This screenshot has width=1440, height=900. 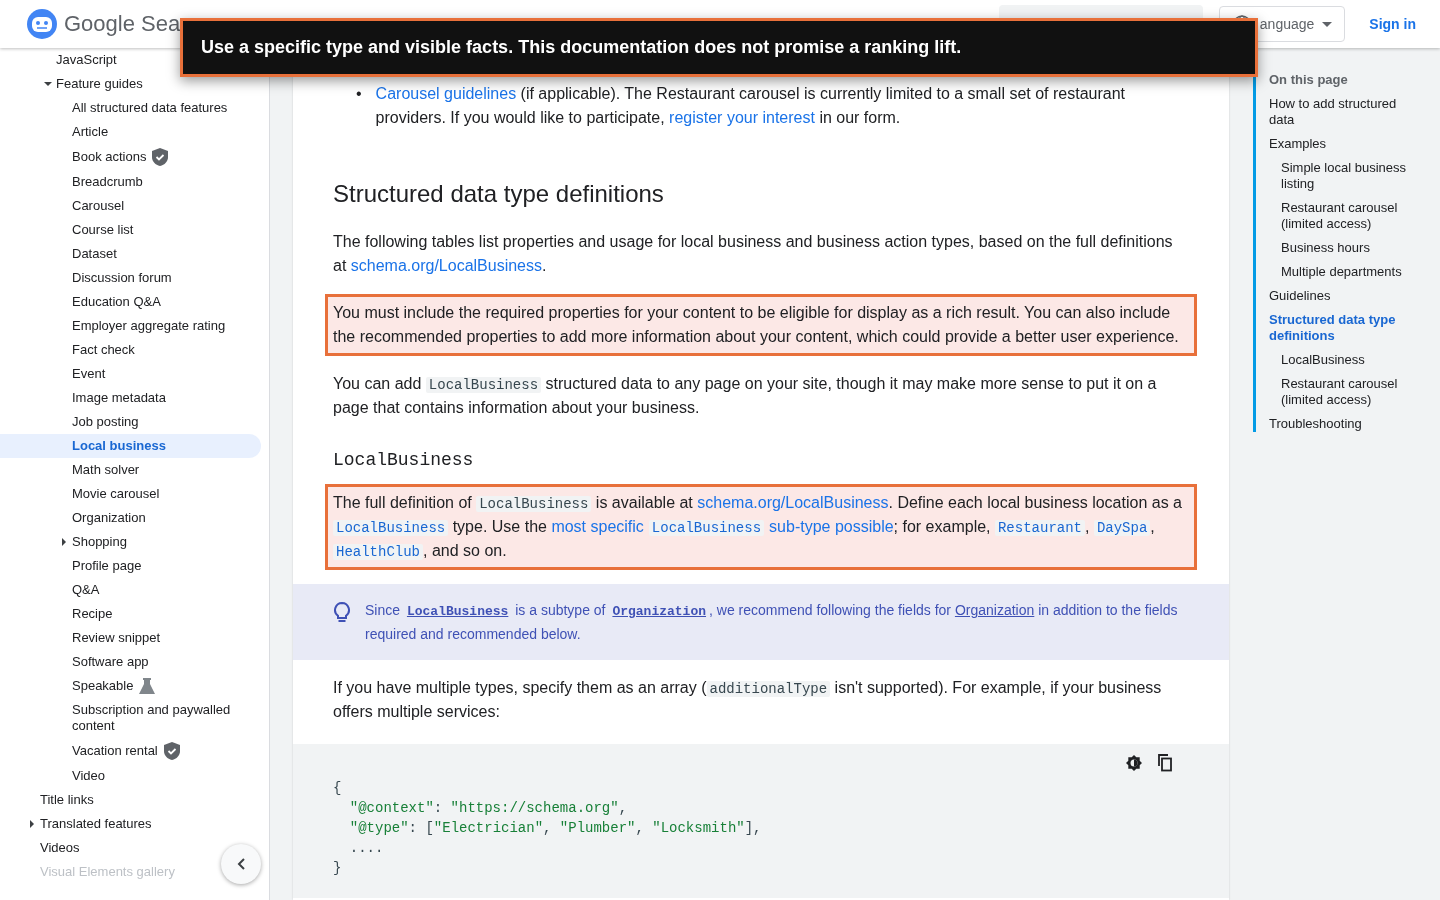 I want to click on highlighted-paragraph: You must include the required properties for your content to be eligible for display as a rich result. You can also include the recommended properties to add more information about your content, which could provide a better user experience., so click(x=761, y=325).